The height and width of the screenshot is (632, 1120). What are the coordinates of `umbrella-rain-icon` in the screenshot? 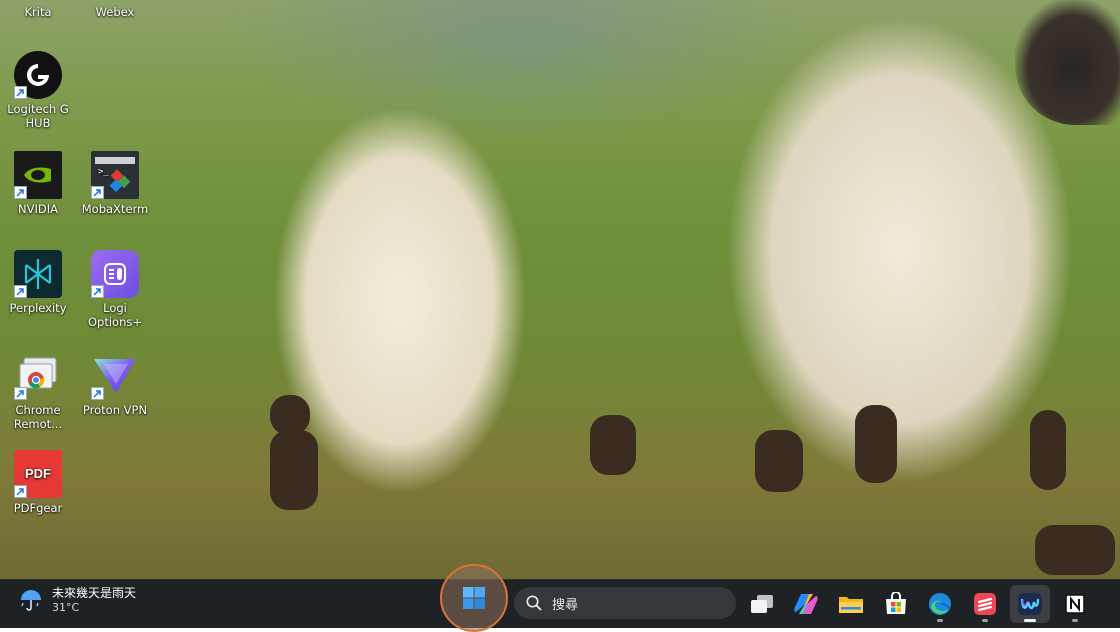 It's located at (31, 600).